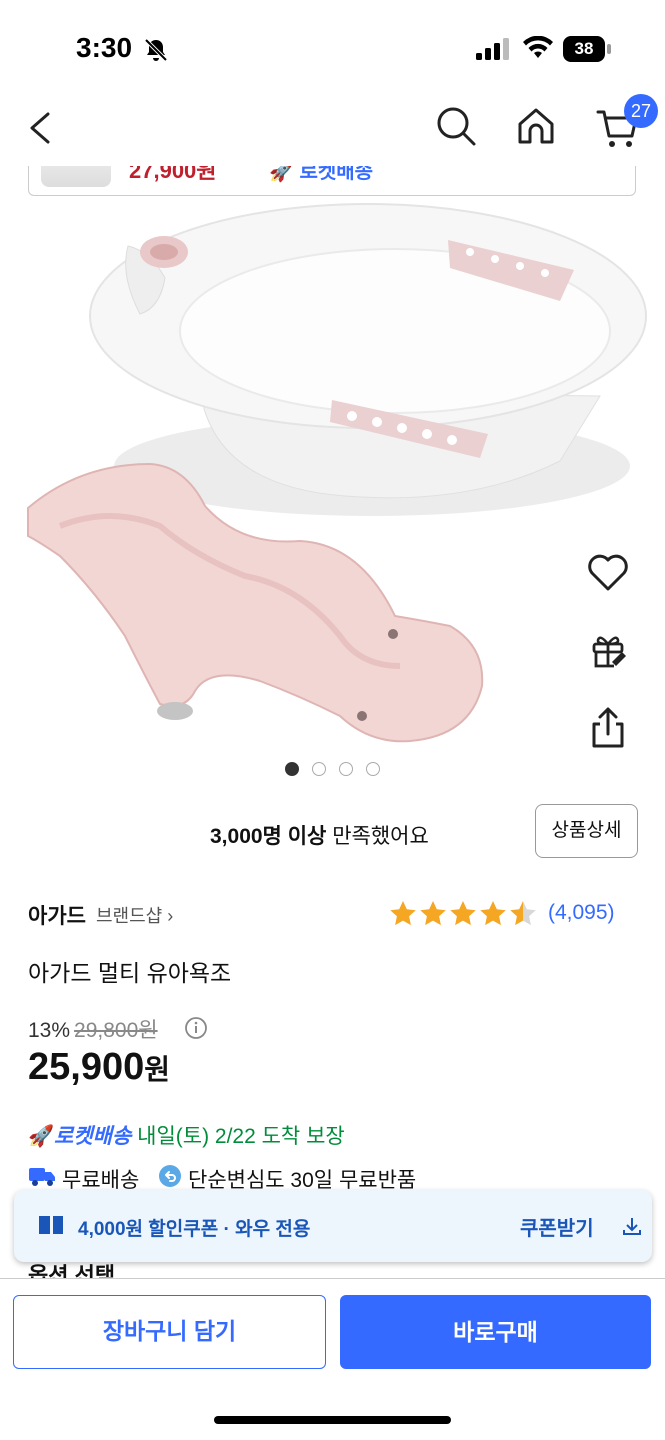 The image size is (665, 1440). What do you see at coordinates (332, 48) in the screenshot?
I see `status-bar: 3:30 38` at bounding box center [332, 48].